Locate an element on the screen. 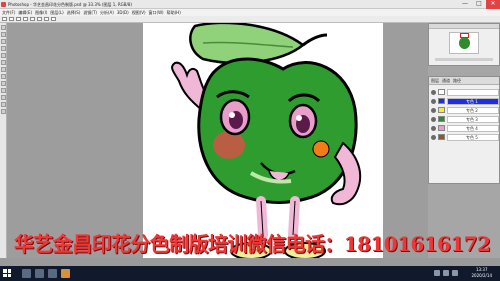 The height and width of the screenshot is (281, 500). view-box is located at coordinates (464, 35).